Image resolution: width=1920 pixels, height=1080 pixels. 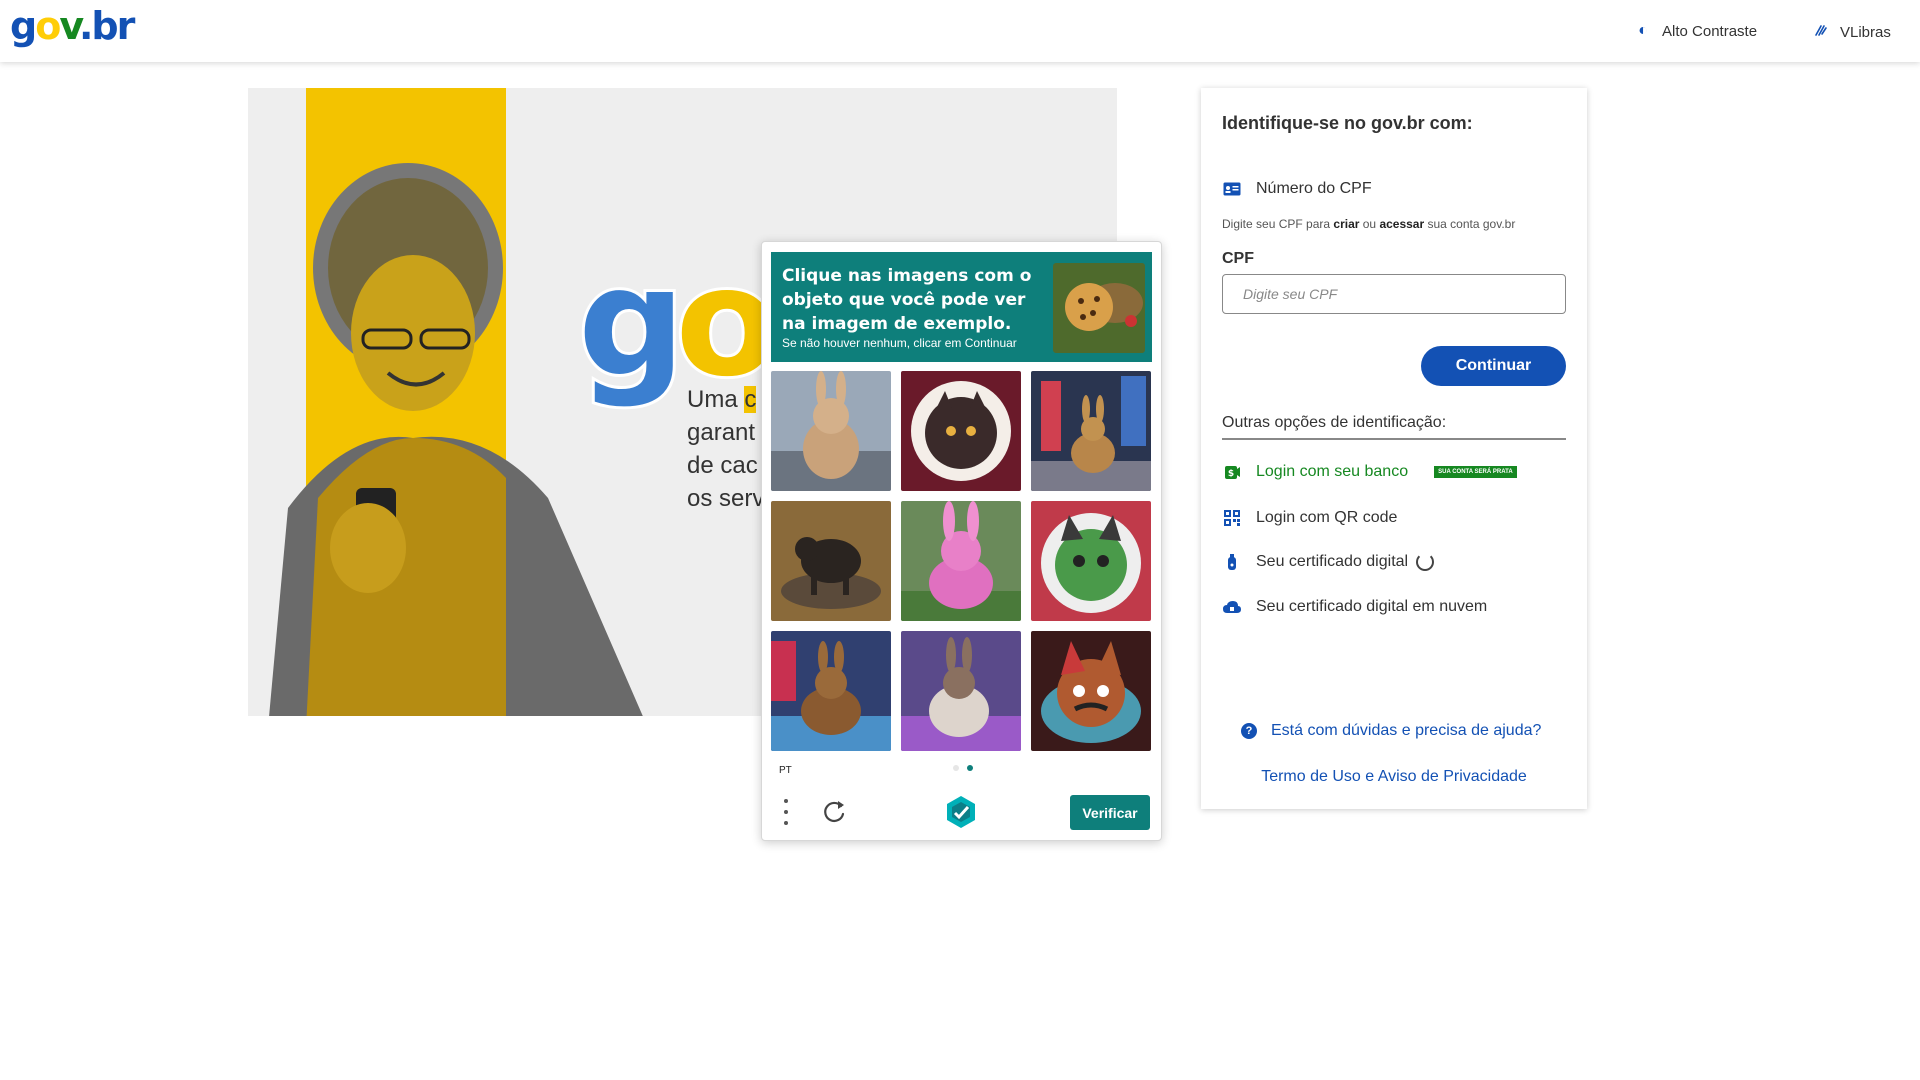 I want to click on cloud-certificate-label: Seu certificado digital em nuvem, so click(x=1372, y=606).